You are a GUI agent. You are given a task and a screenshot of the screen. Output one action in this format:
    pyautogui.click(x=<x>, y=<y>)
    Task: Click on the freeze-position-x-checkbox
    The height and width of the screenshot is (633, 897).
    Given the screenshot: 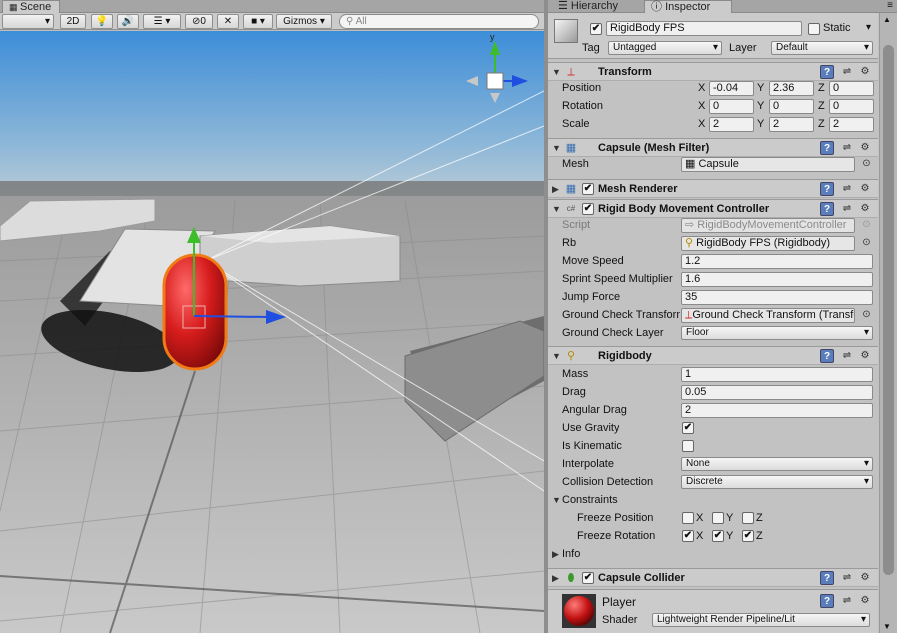 What is the action you would take?
    pyautogui.click(x=688, y=518)
    